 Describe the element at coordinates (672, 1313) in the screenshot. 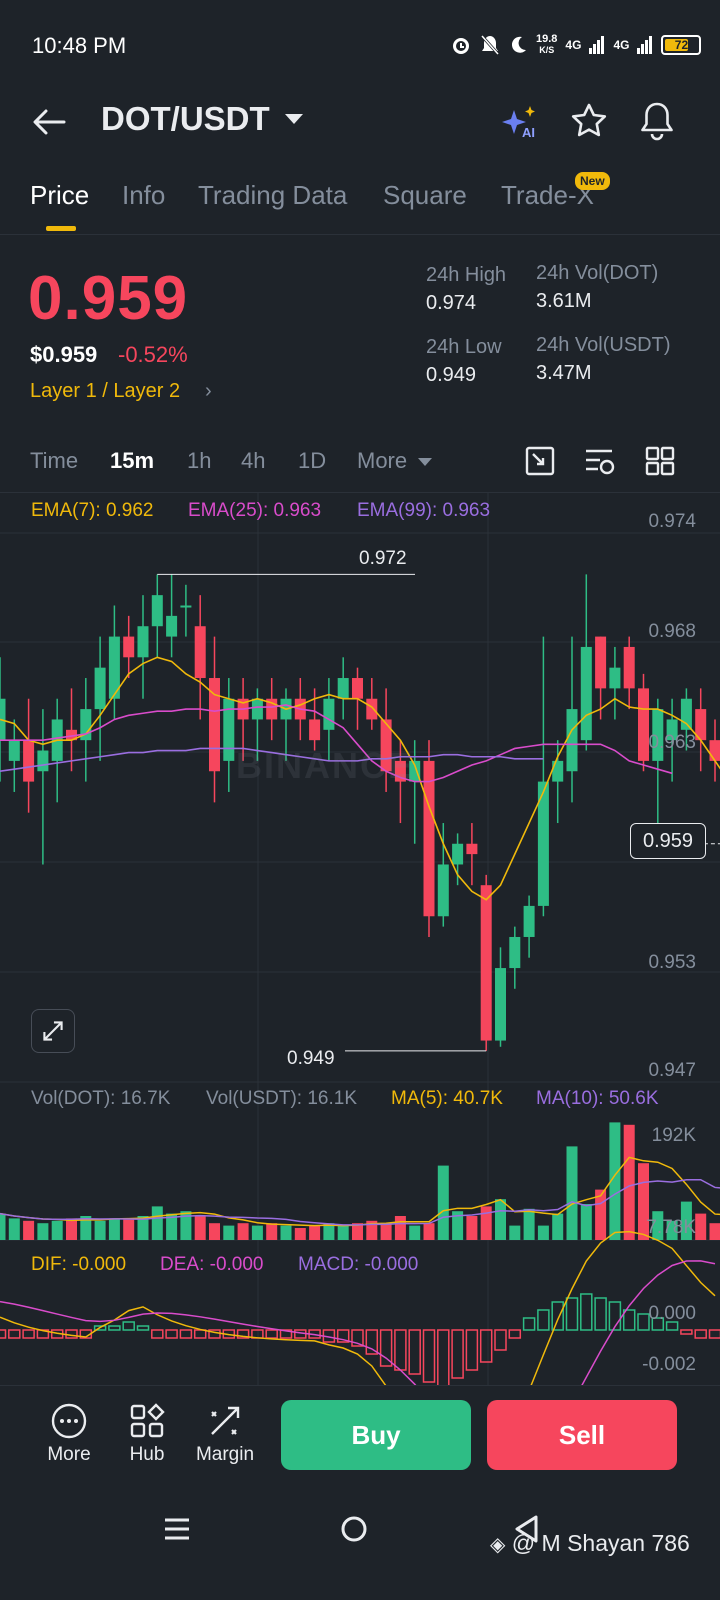

I see `macd-axis-label: 0.000` at that location.